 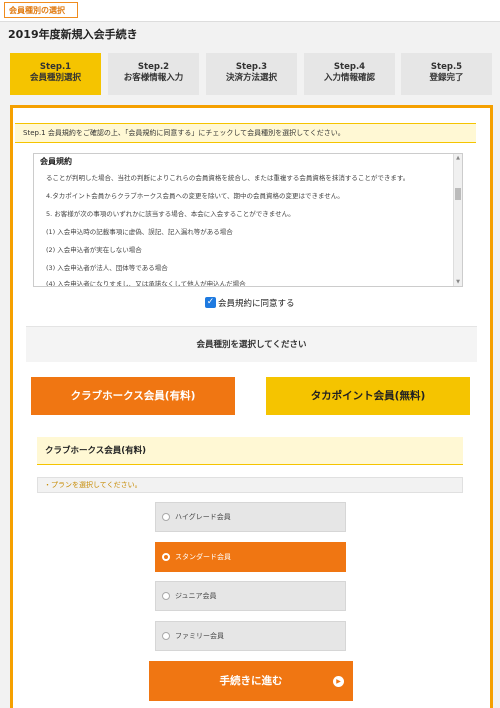 What do you see at coordinates (73, 34) in the screenshot?
I see `page-title: 2019年度新規入会手続き` at bounding box center [73, 34].